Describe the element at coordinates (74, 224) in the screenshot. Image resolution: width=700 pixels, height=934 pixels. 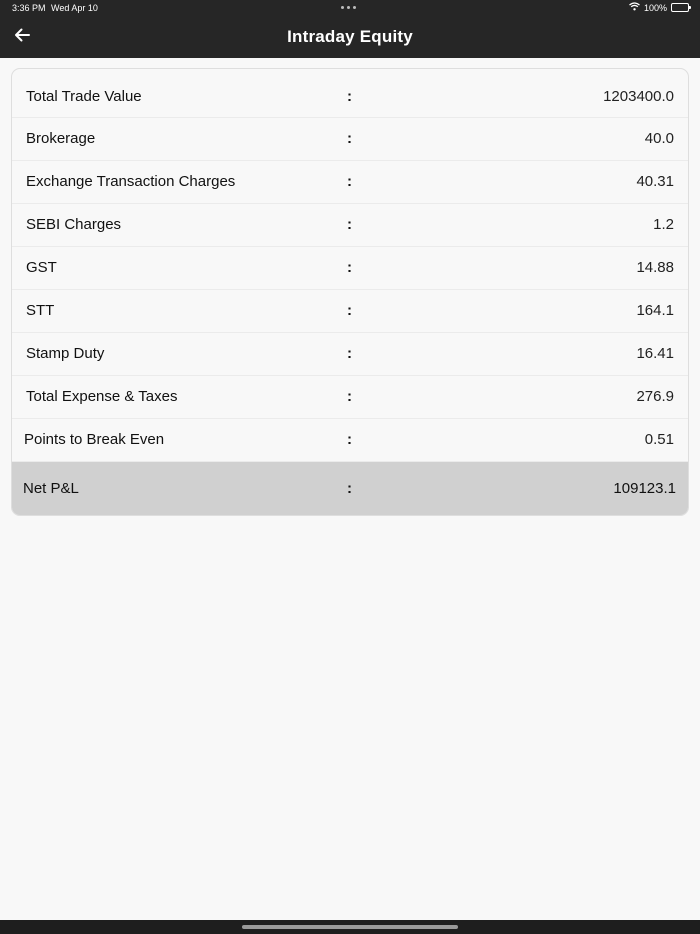
I see `row-label: SEBI Charges` at that location.